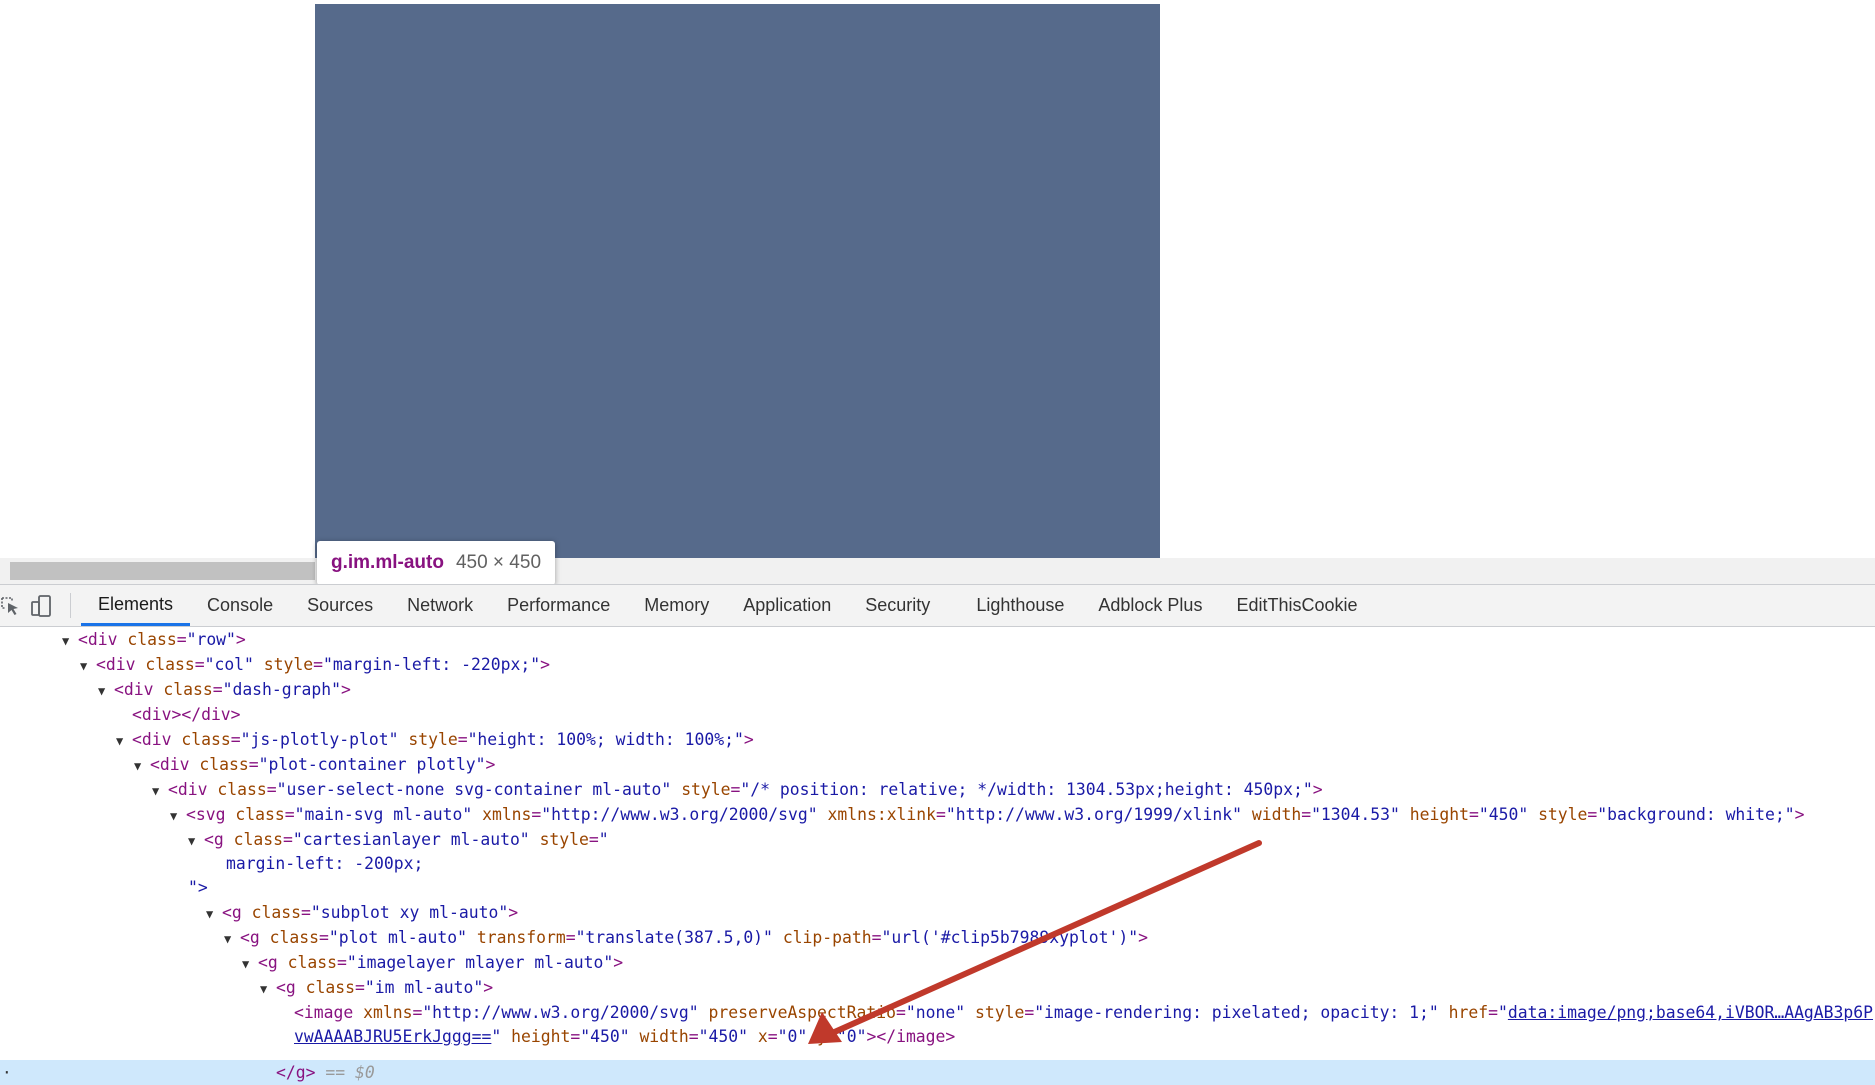 The image size is (1875, 1085). Describe the element at coordinates (411, 839) in the screenshot. I see `attr-value: "cartesianlayer ml-auto"` at that location.